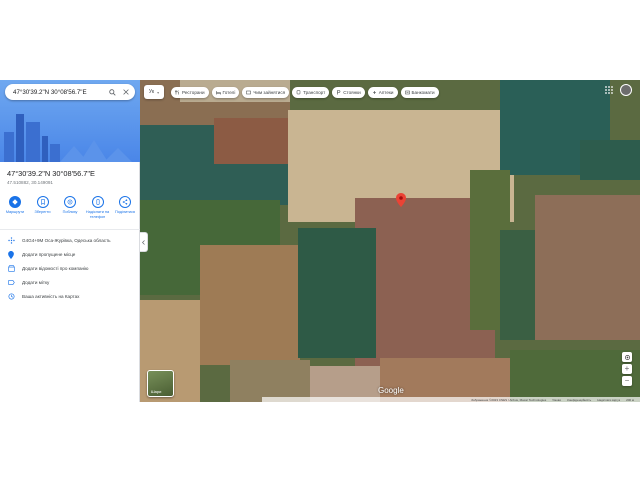  I want to click on close-icon, so click(126, 92).